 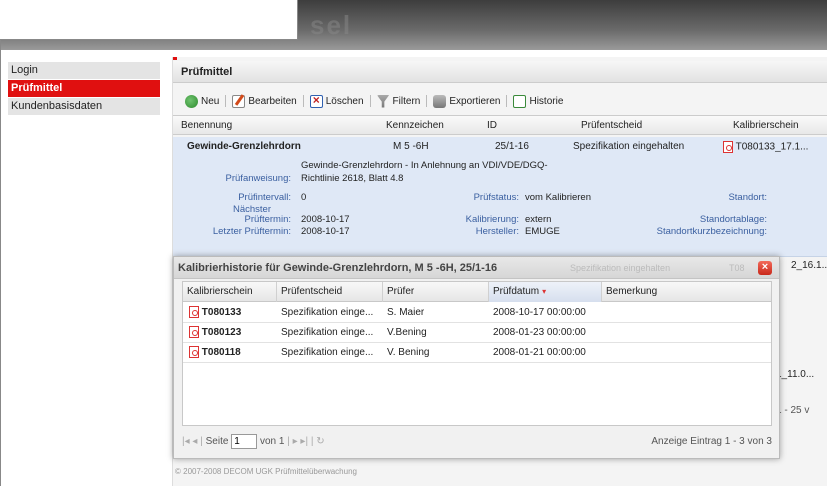 I want to click on partial-pager-text: 1 - 25 v, so click(x=793, y=410).